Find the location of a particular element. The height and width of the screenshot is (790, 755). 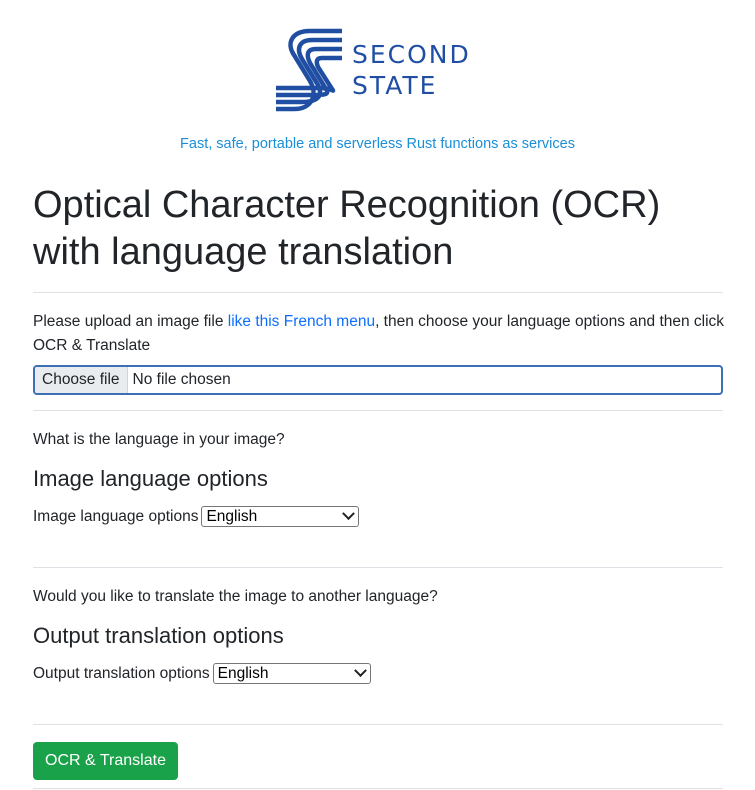

file-status: No file chosen is located at coordinates (181, 379).